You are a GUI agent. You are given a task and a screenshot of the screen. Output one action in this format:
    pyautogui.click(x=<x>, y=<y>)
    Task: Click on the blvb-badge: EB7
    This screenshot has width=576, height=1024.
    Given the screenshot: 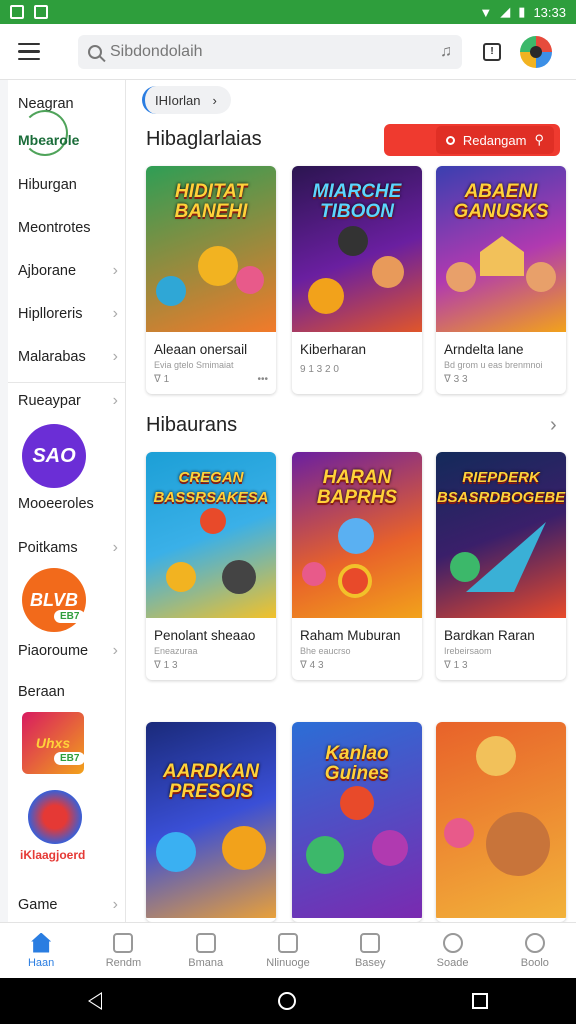 What is the action you would take?
    pyautogui.click(x=70, y=616)
    